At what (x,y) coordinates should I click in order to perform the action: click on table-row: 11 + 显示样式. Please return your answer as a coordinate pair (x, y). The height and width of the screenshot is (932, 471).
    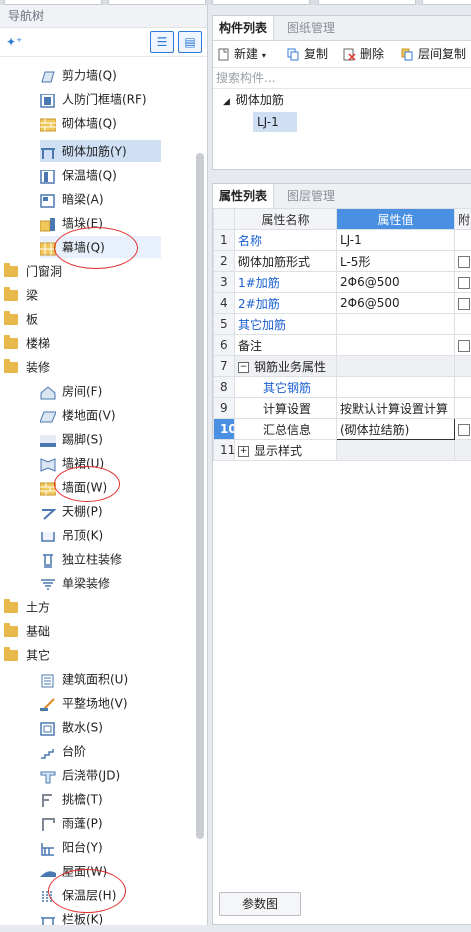
    Looking at the image, I should click on (342, 450).